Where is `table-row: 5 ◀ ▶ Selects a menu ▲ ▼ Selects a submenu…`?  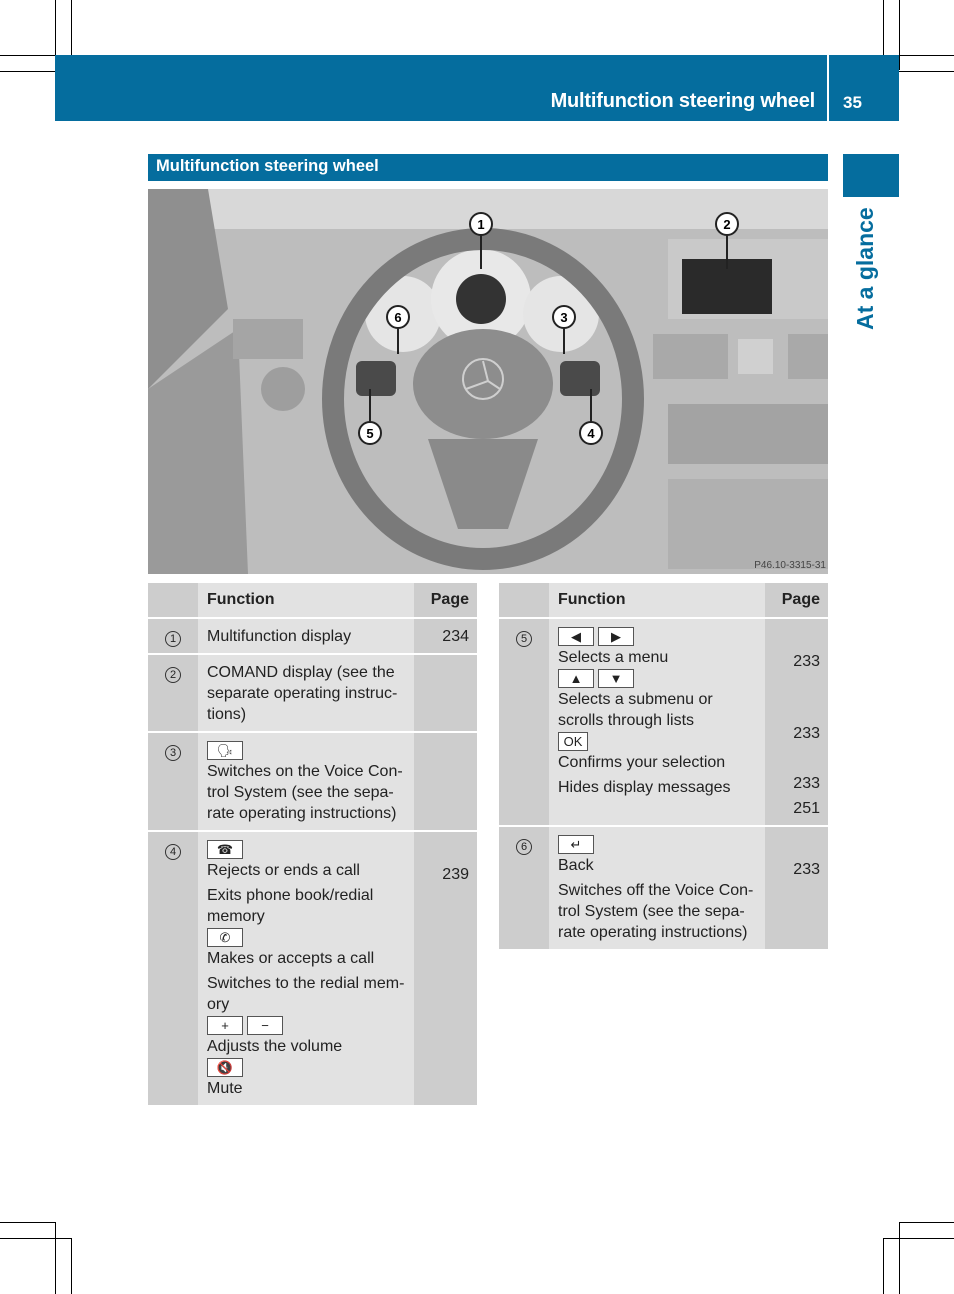 table-row: 5 ◀ ▶ Selects a menu ▲ ▼ Selects a submenu… is located at coordinates (663, 722).